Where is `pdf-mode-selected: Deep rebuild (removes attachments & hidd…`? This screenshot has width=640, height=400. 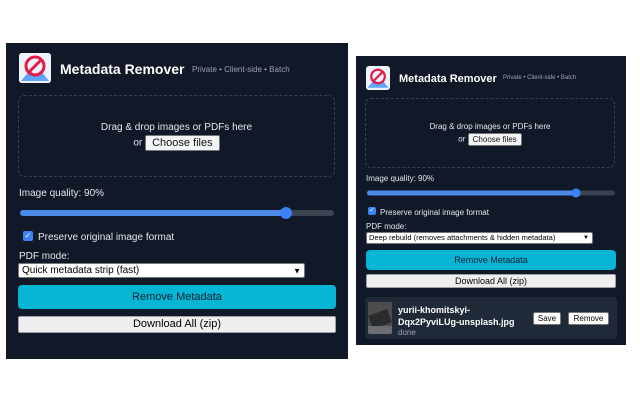
pdf-mode-selected: Deep rebuild (removes attachments & hidd… is located at coordinates (462, 237).